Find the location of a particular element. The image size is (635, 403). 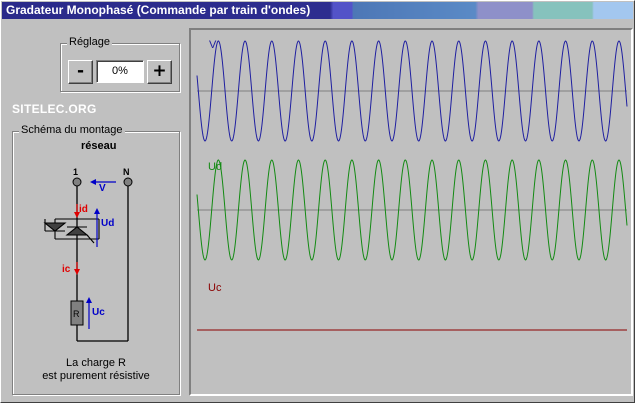

ic-label: ic is located at coordinates (66, 269).